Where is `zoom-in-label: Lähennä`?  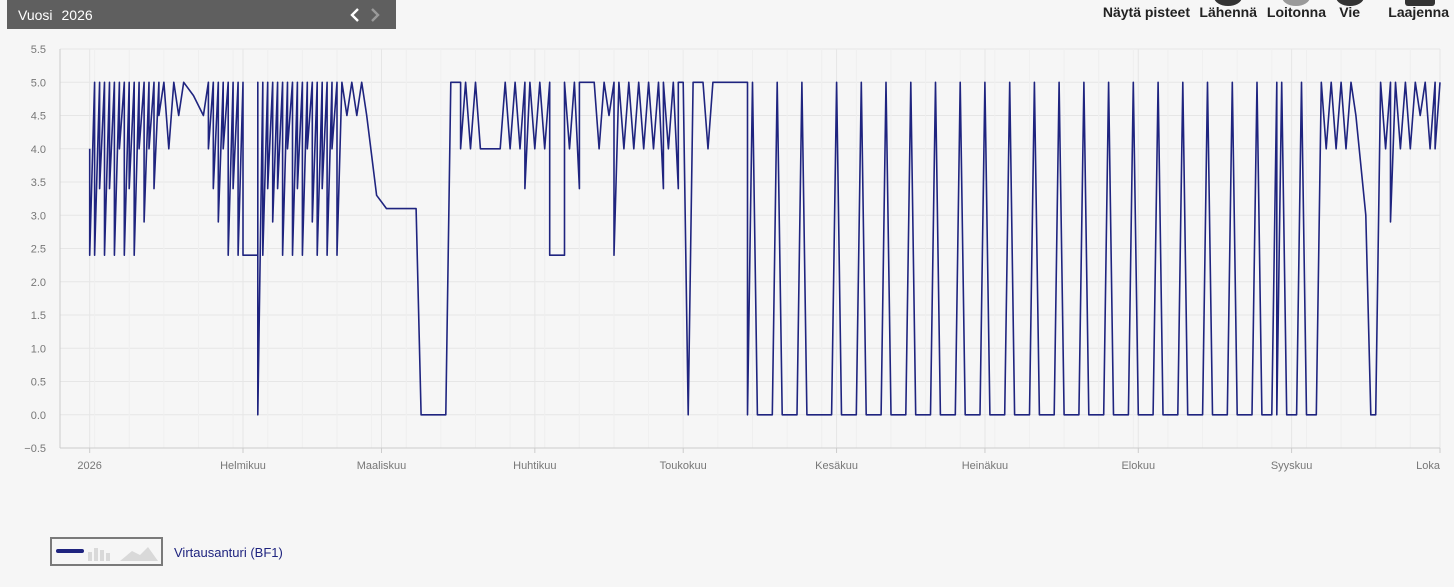 zoom-in-label: Lähennä is located at coordinates (1228, 12).